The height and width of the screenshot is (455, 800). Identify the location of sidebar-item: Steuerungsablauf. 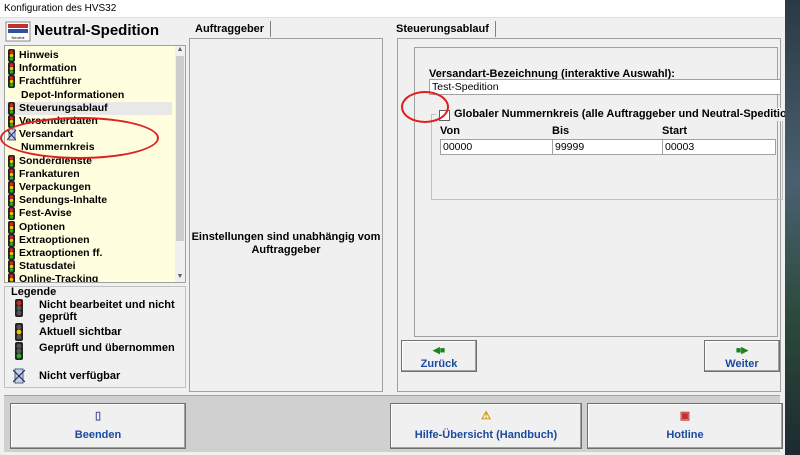
(89, 108).